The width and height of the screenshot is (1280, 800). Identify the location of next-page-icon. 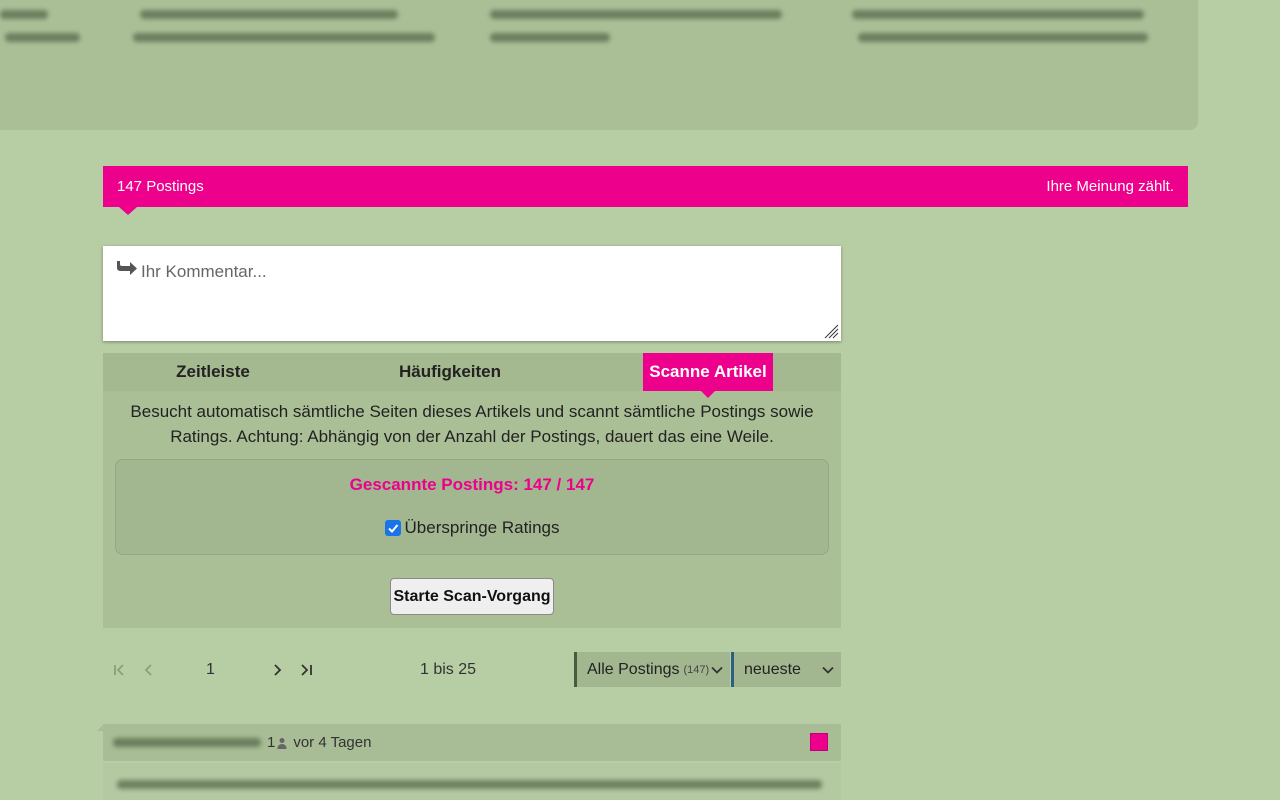
(277, 670).